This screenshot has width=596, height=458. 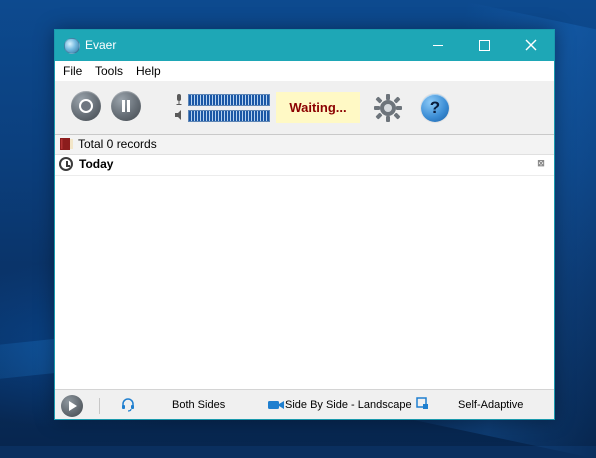 I want to click on clock-hand, so click(x=68, y=166).